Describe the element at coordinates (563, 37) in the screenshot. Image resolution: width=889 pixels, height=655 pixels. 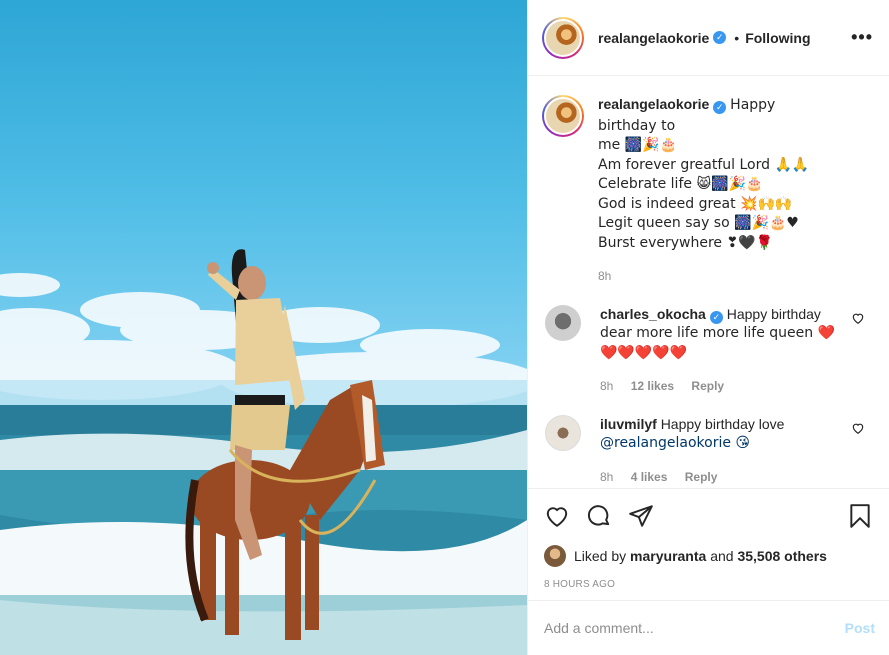
I see `author-avatar` at that location.